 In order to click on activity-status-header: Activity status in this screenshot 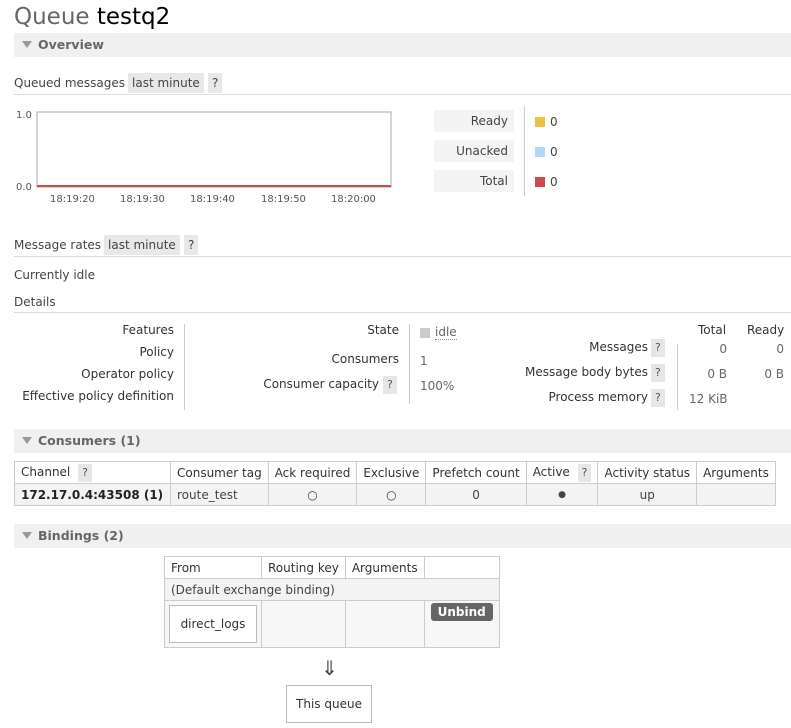, I will do `click(647, 472)`.